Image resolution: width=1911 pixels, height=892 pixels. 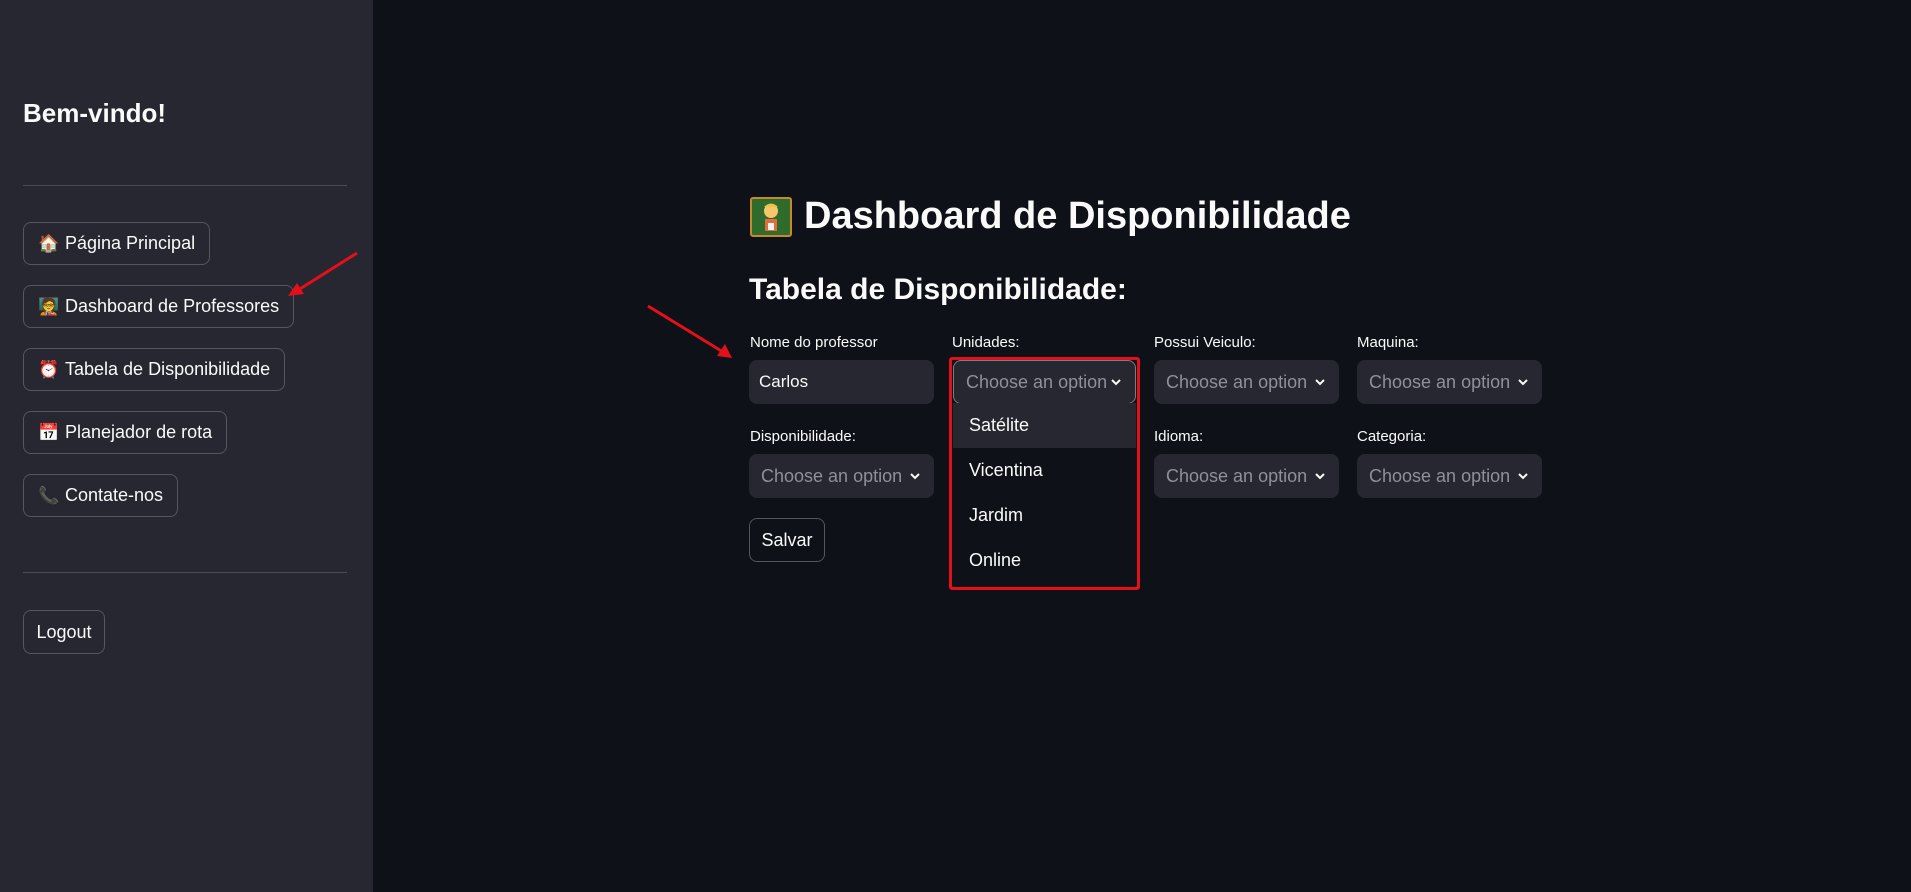 What do you see at coordinates (64, 632) in the screenshot?
I see `logout-button: Logout` at bounding box center [64, 632].